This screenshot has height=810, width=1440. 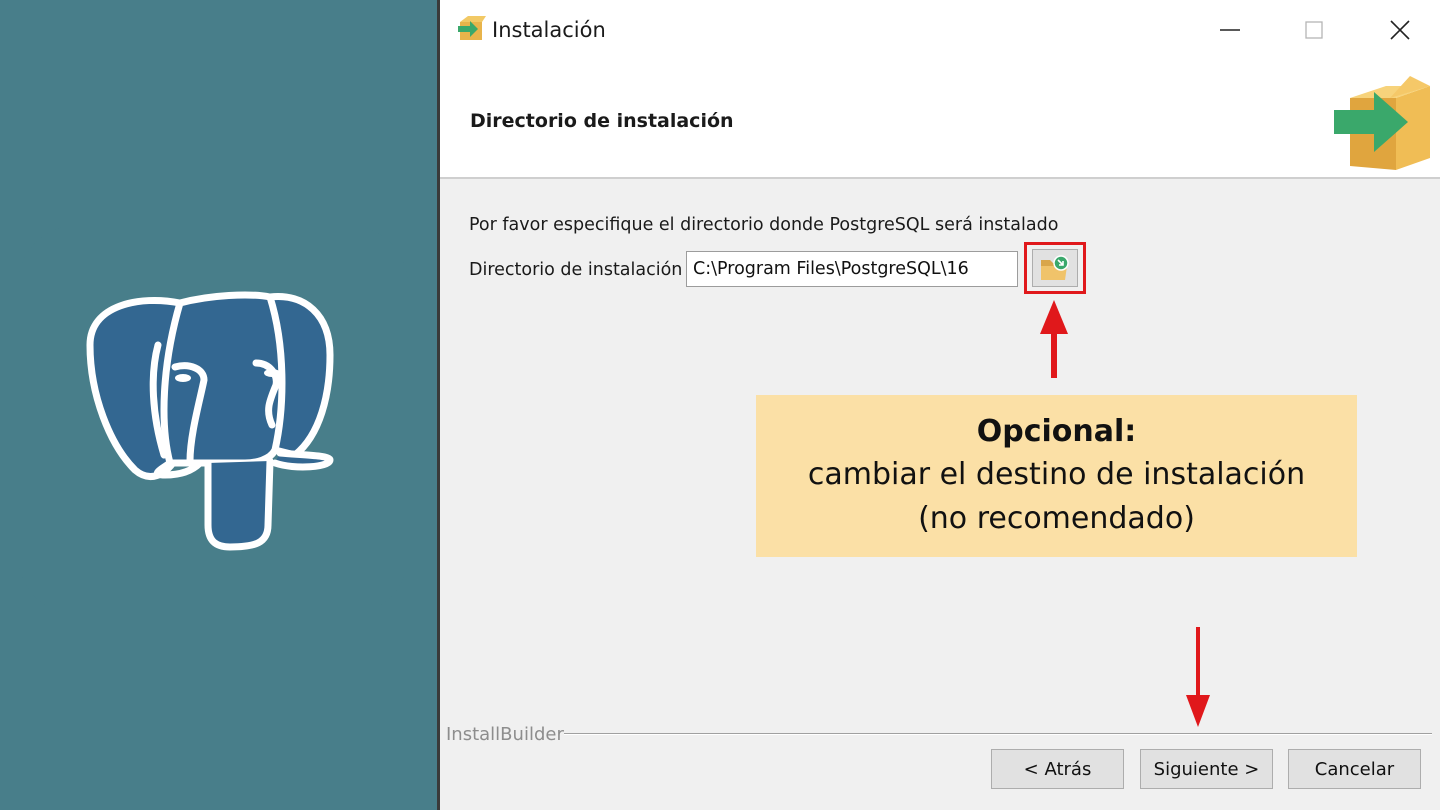 What do you see at coordinates (1206, 769) in the screenshot?
I see `next-button: Siguiente >` at bounding box center [1206, 769].